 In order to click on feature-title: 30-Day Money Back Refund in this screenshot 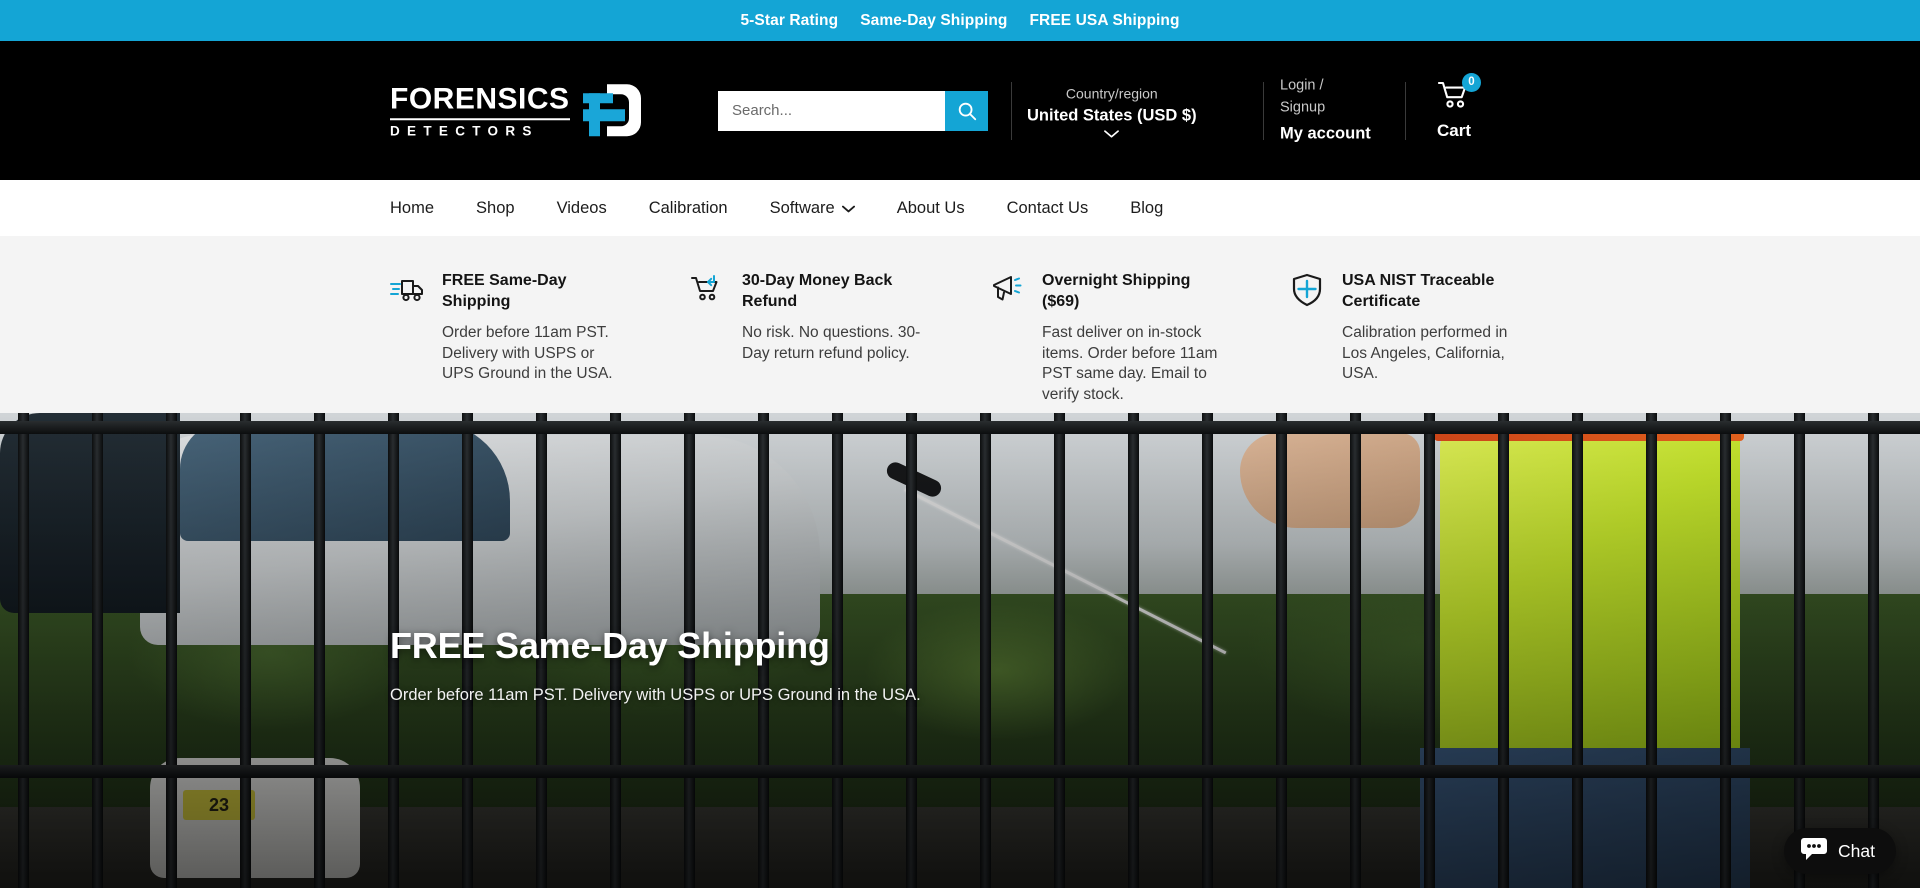, I will do `click(817, 291)`.